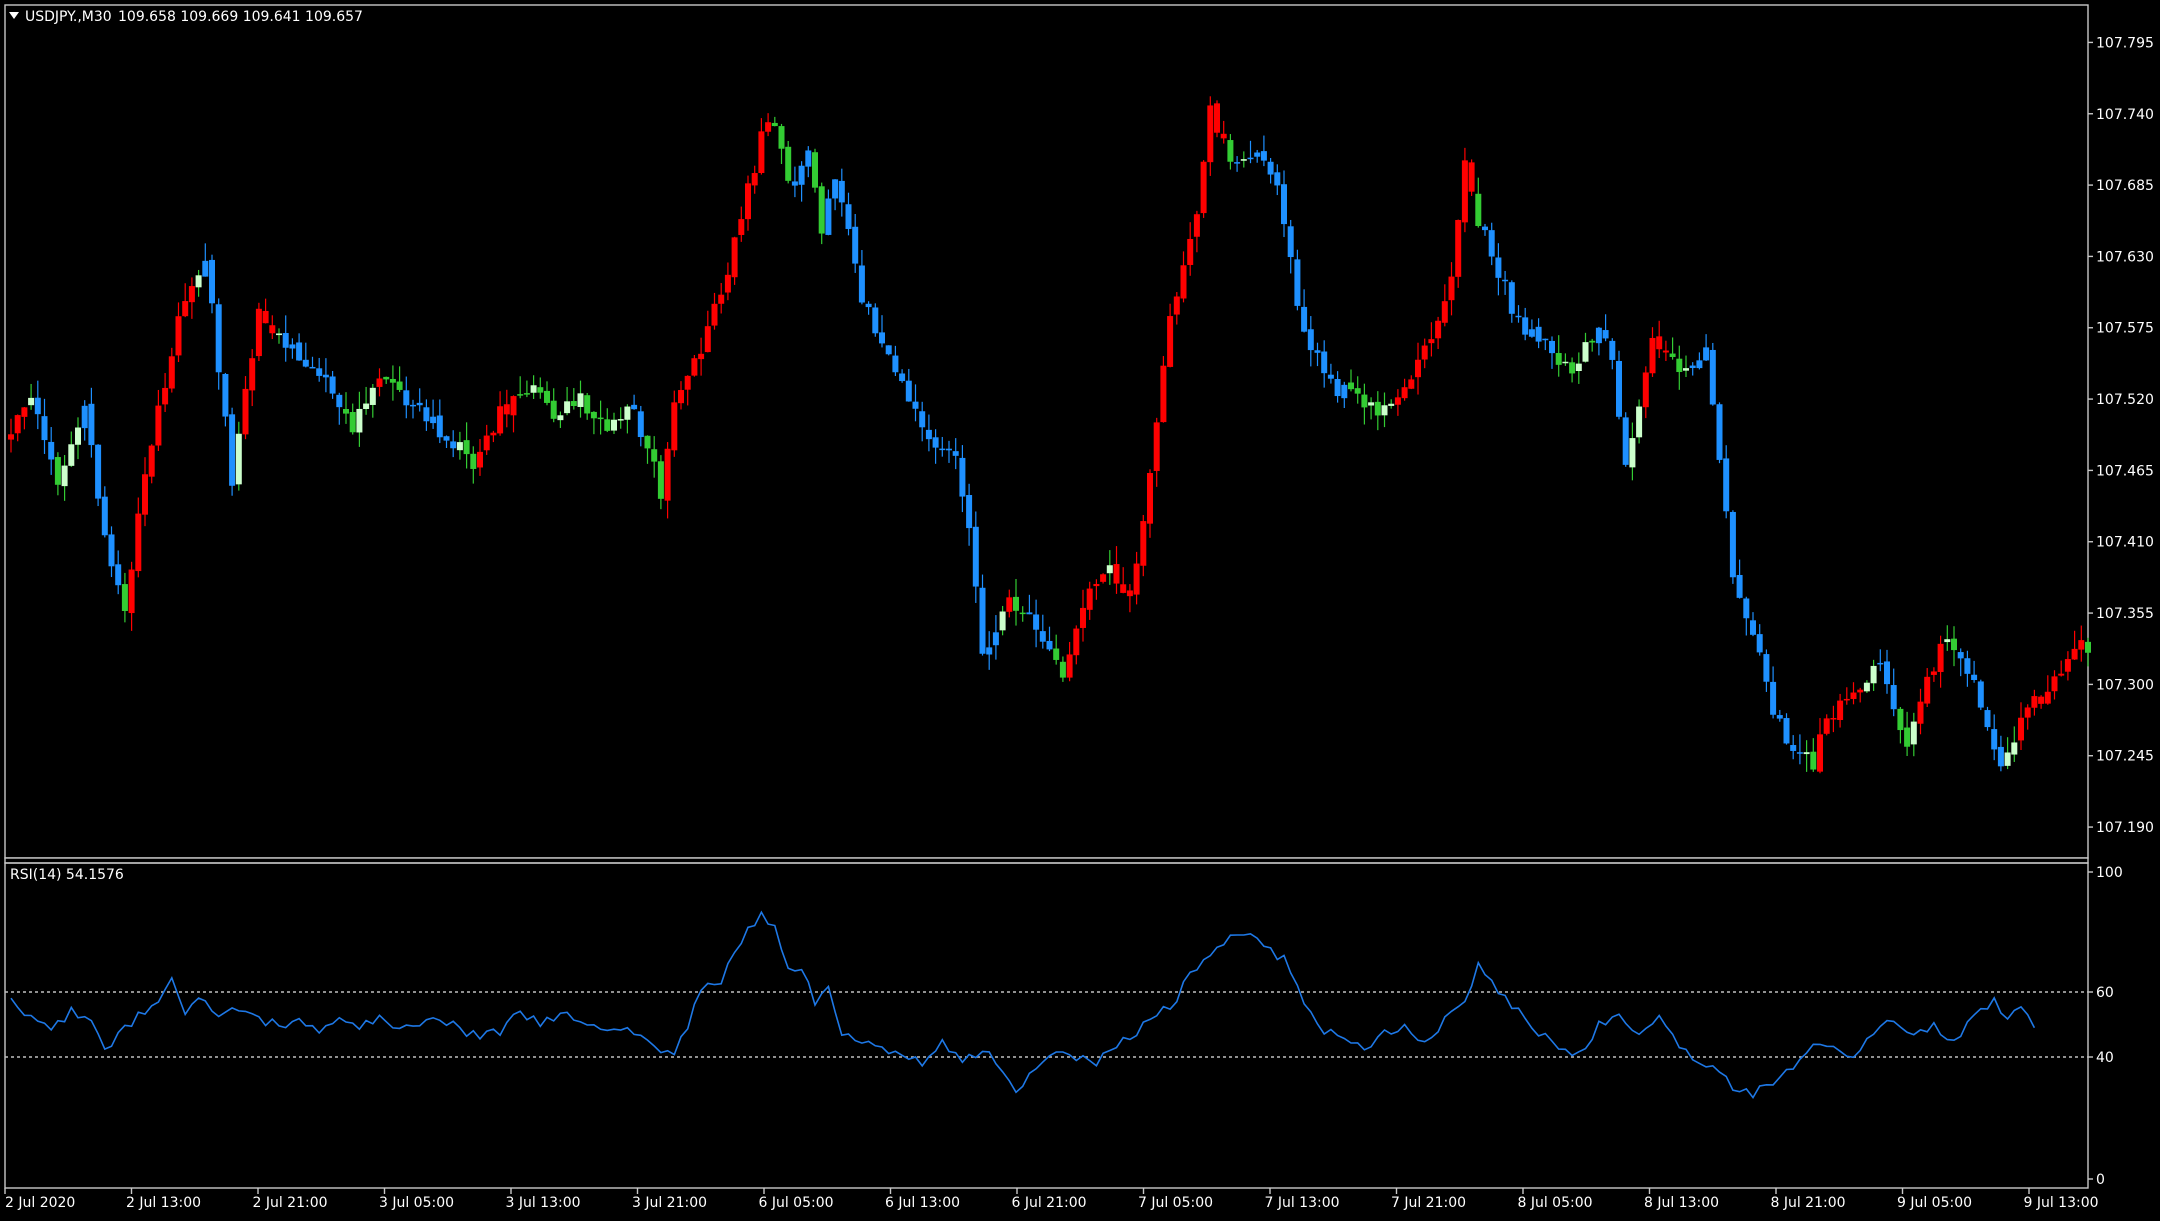  Describe the element at coordinates (795, 1203) in the screenshot. I see `time-tick-label: 6 Jul 05:00` at that location.